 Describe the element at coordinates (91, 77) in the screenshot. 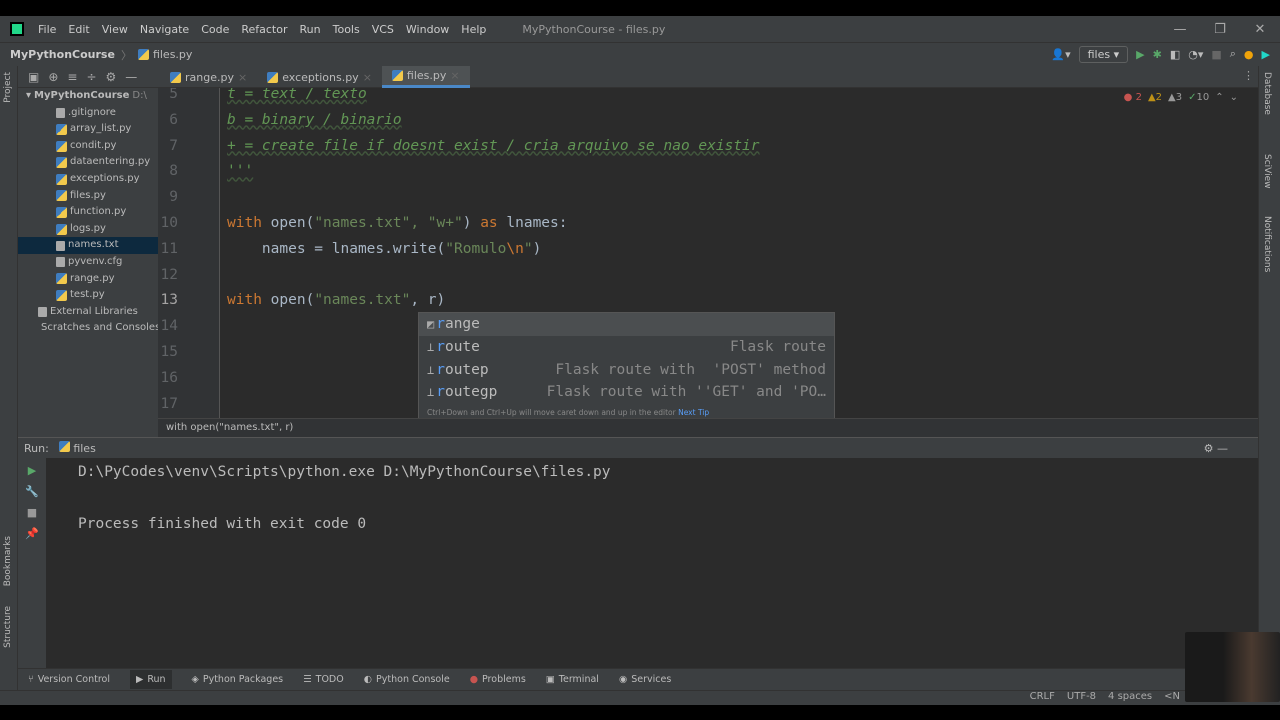

I see `collapse-all-icon: ÷` at that location.